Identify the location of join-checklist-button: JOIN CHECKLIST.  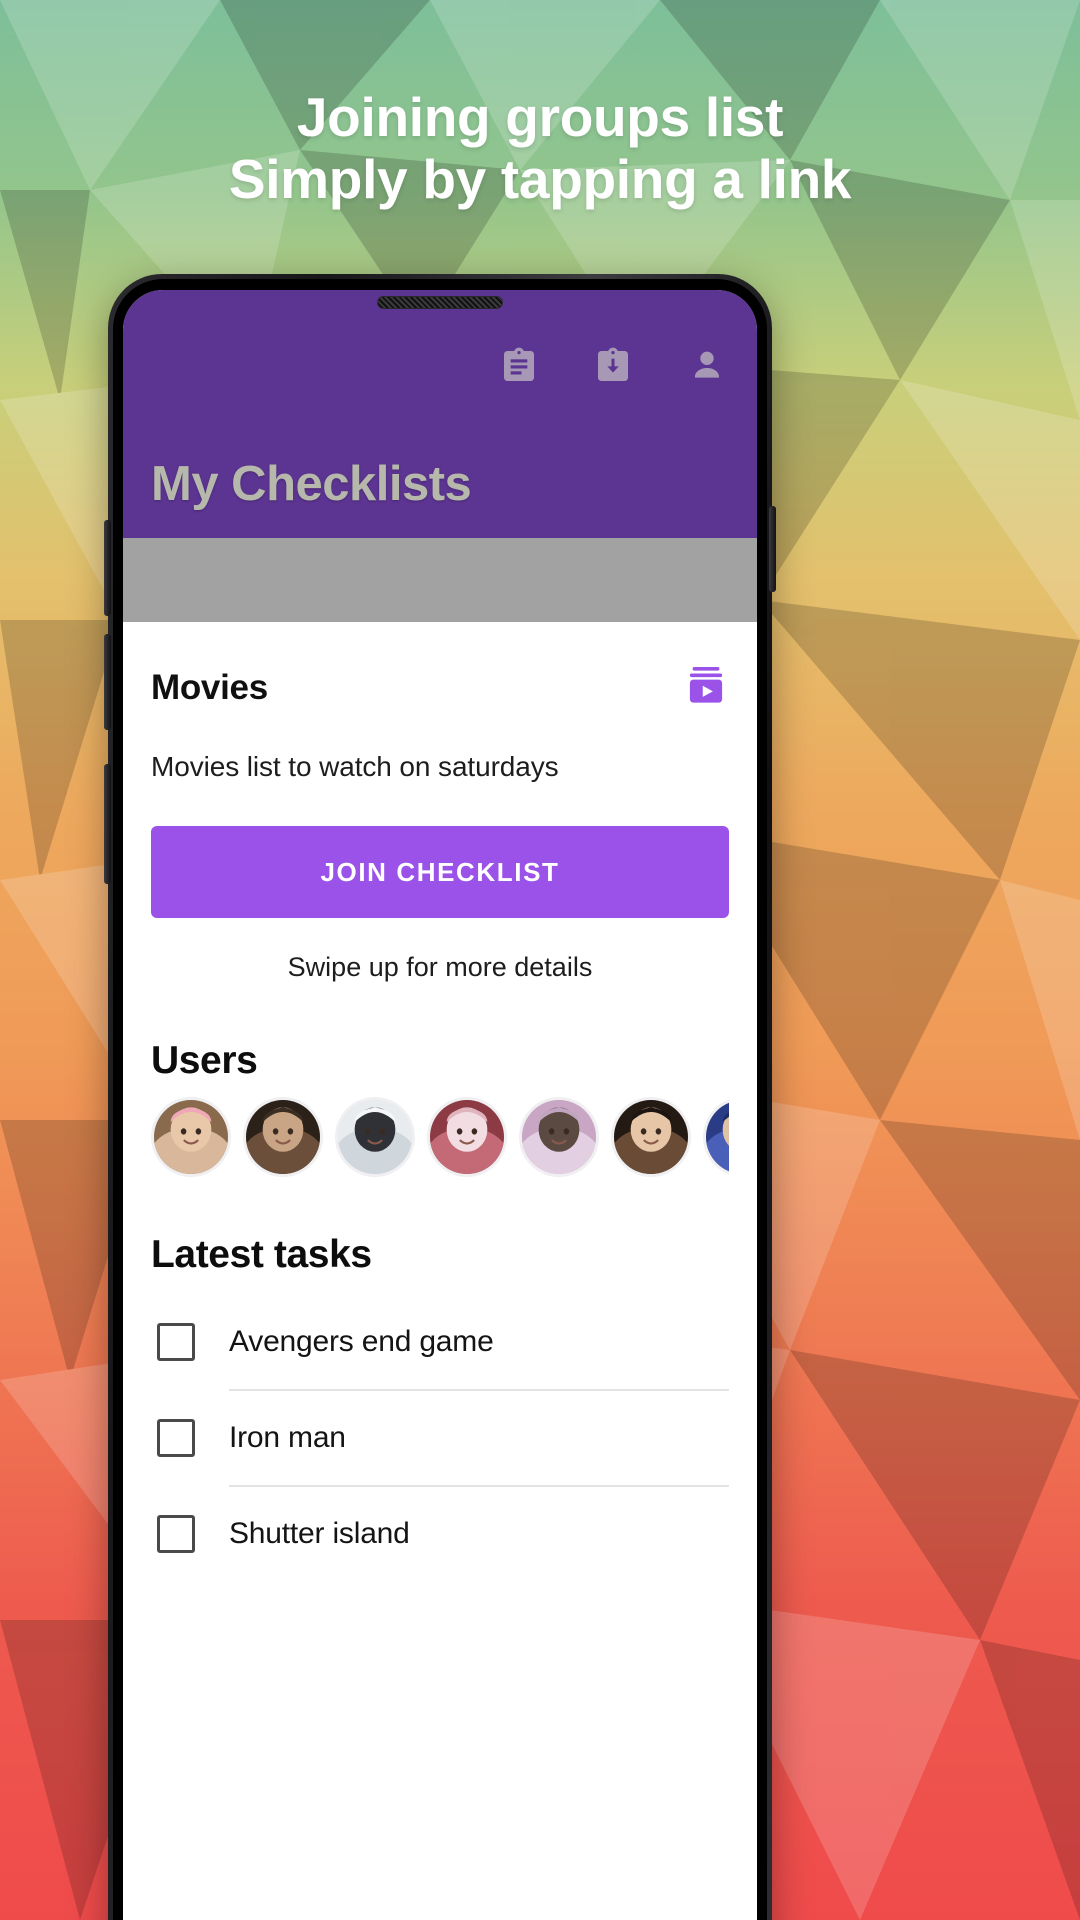
(440, 872).